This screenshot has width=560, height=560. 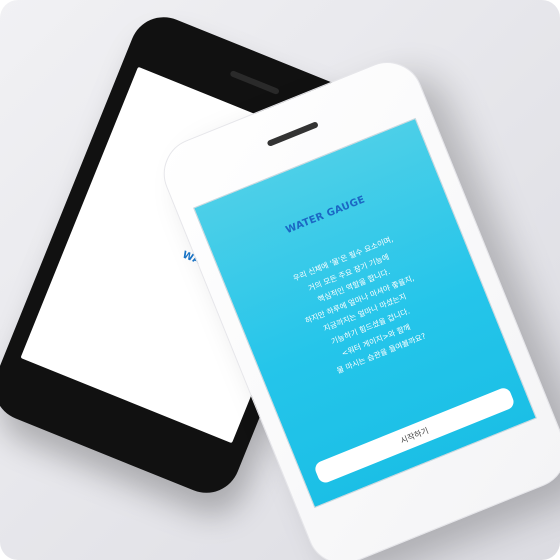 What do you see at coordinates (254, 83) in the screenshot?
I see `back-phone-speaker` at bounding box center [254, 83].